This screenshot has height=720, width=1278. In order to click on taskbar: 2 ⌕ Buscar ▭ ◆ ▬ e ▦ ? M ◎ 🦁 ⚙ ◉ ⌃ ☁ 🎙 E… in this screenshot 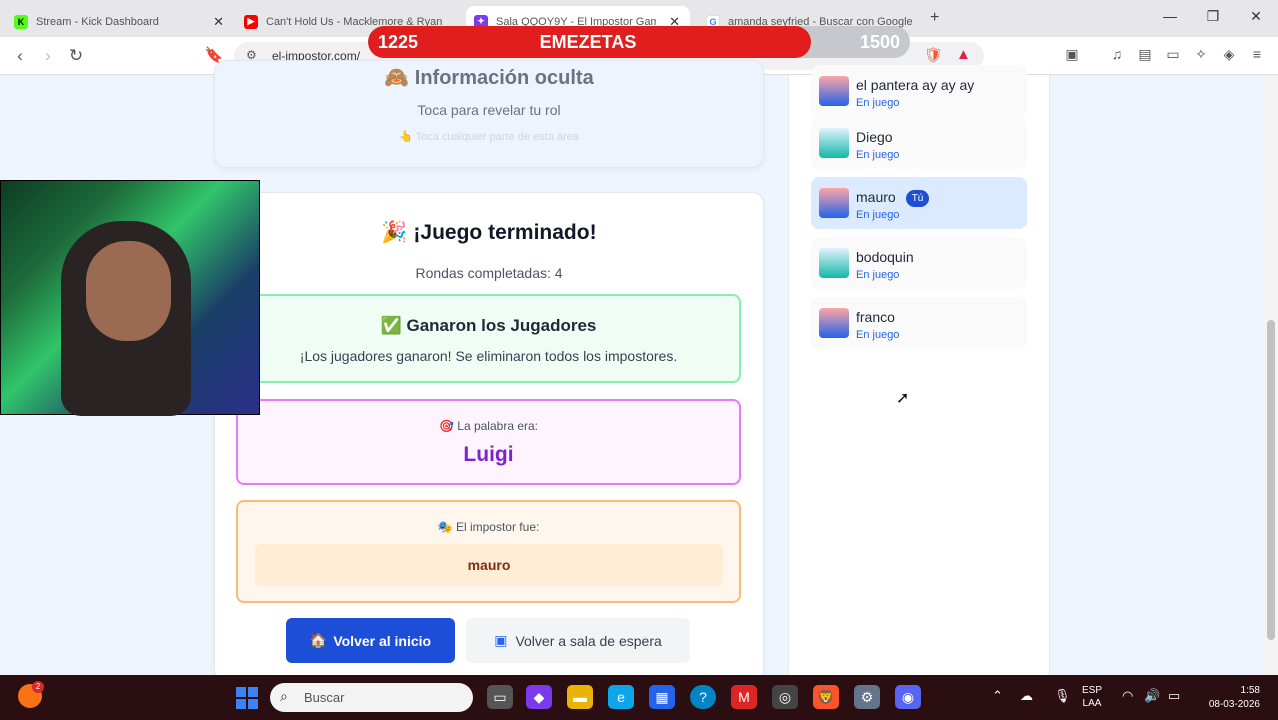, I will do `click(639, 697)`.